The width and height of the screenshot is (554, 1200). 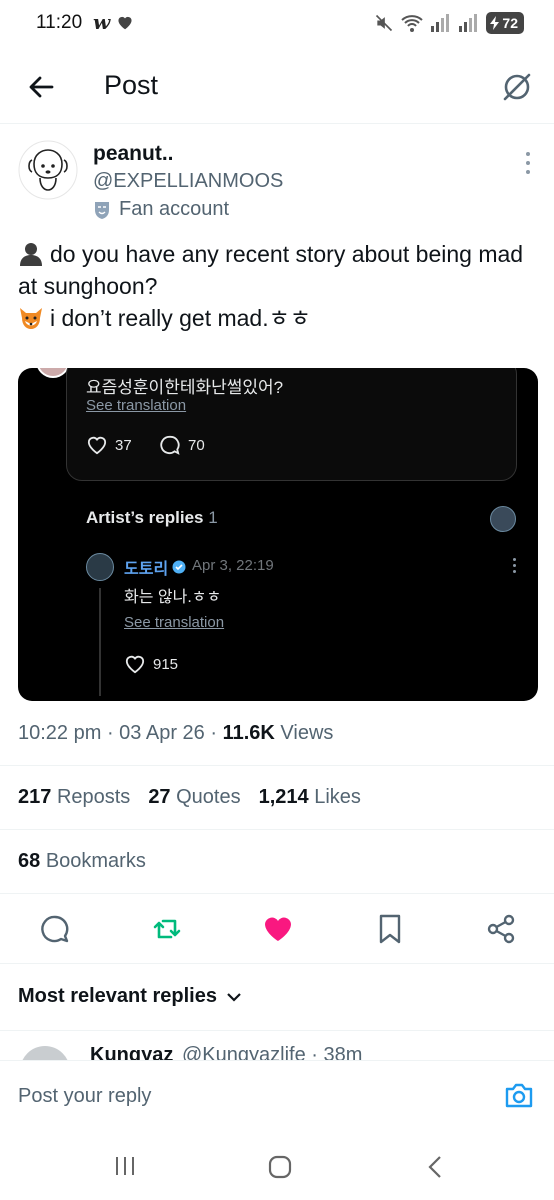 I want to click on reply-see-translation: See translation, so click(x=174, y=622).